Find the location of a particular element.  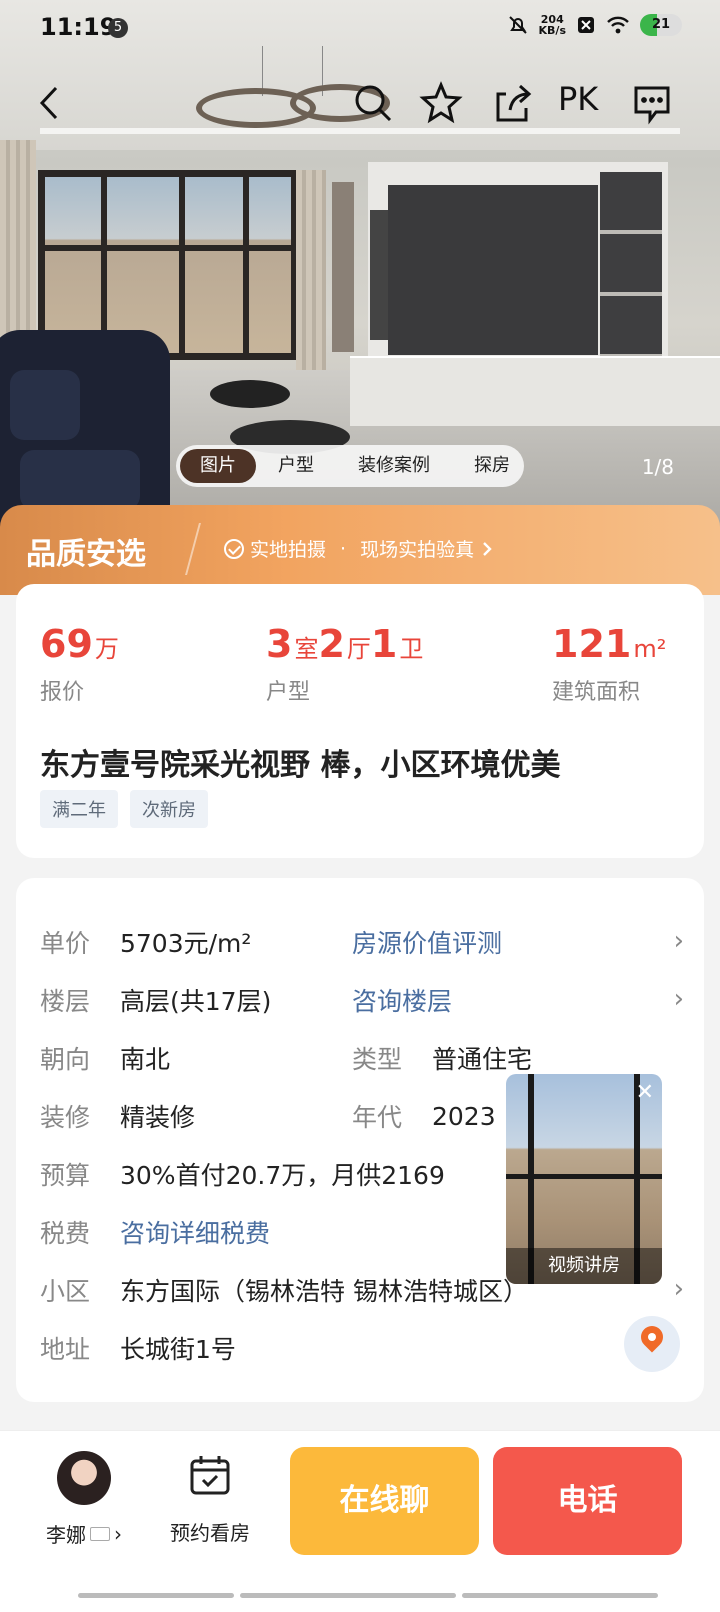

back-button is located at coordinates (49, 103).